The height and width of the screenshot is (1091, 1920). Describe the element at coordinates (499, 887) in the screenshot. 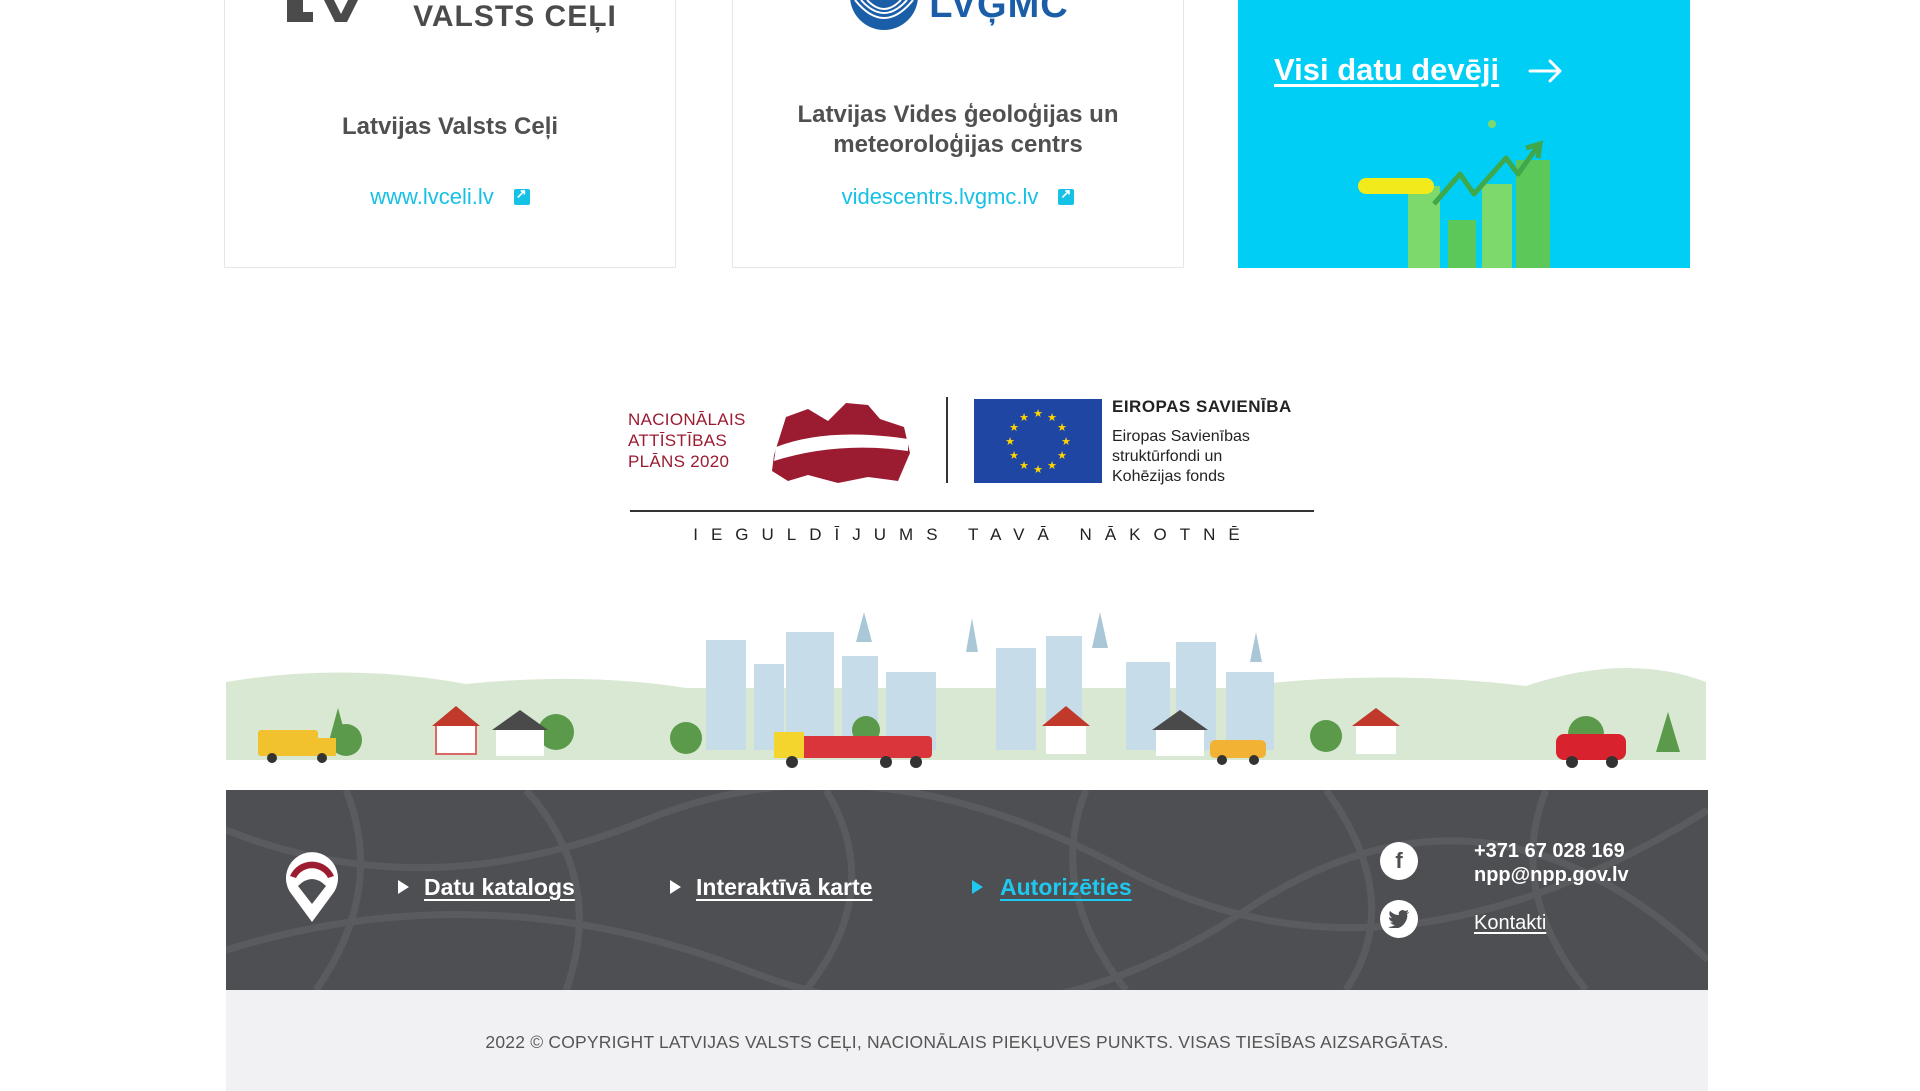

I see `nav-data-catalog: Datu katalogs` at that location.